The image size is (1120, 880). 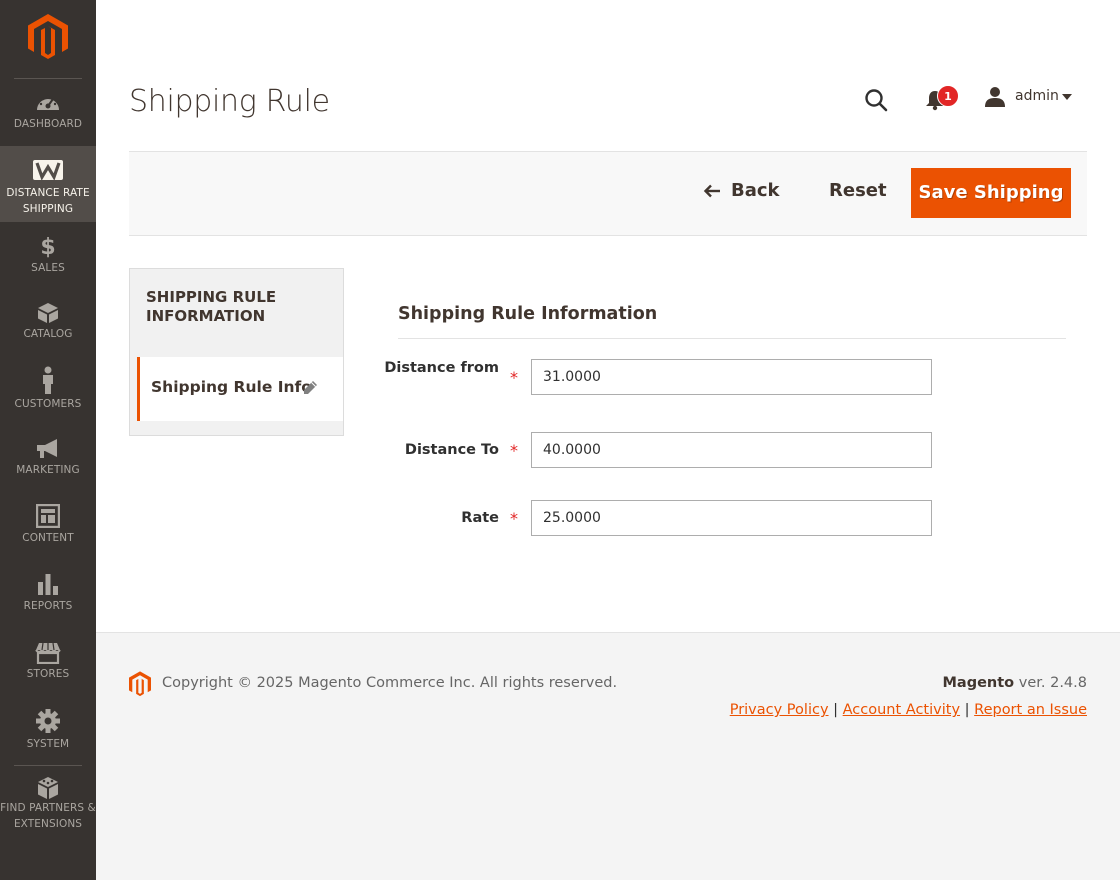 I want to click on w-icon, so click(x=48, y=170).